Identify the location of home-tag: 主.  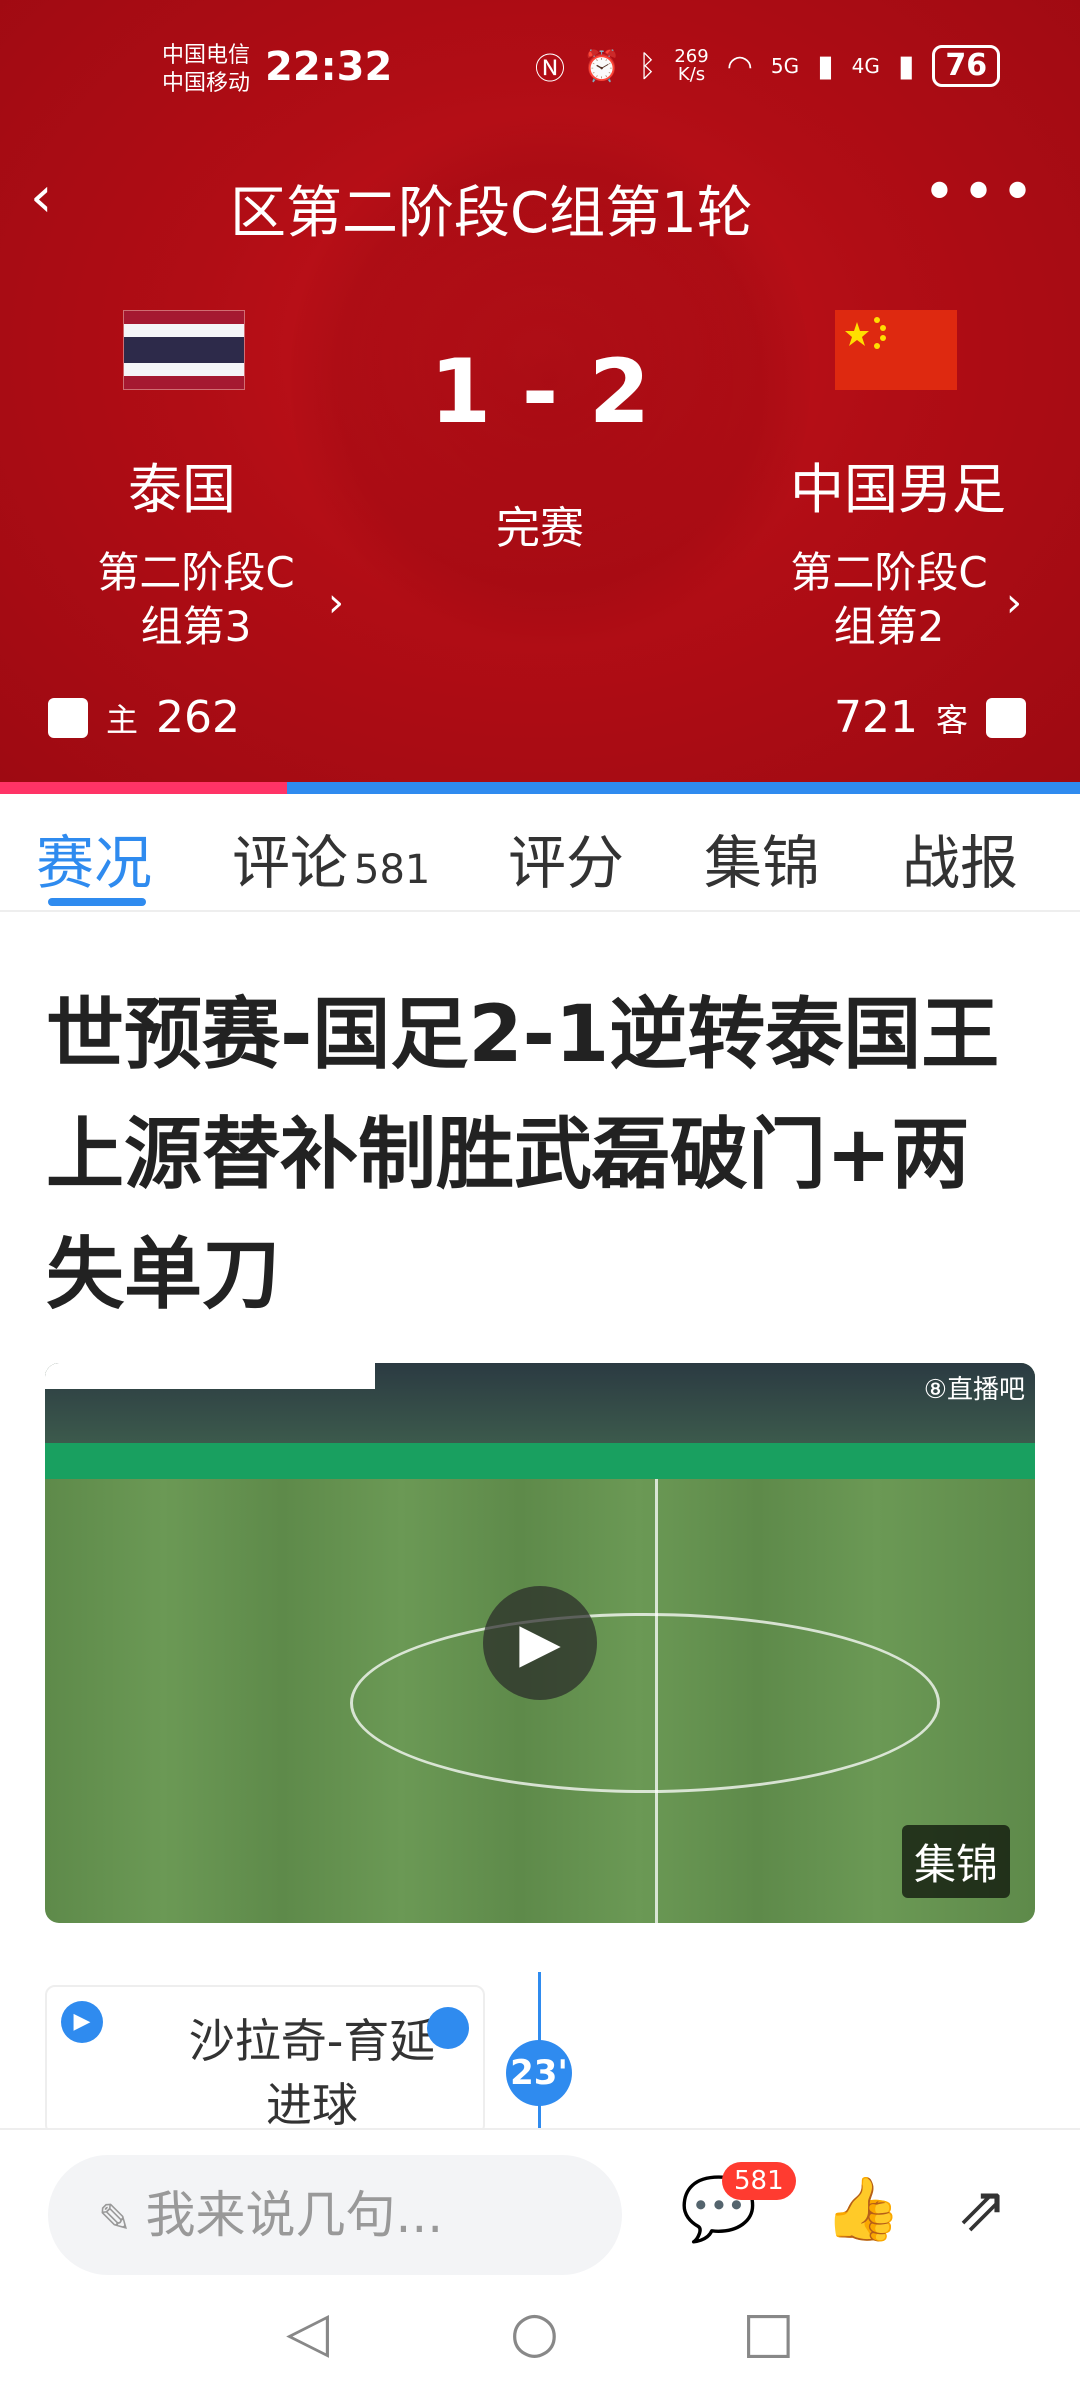
(122, 719).